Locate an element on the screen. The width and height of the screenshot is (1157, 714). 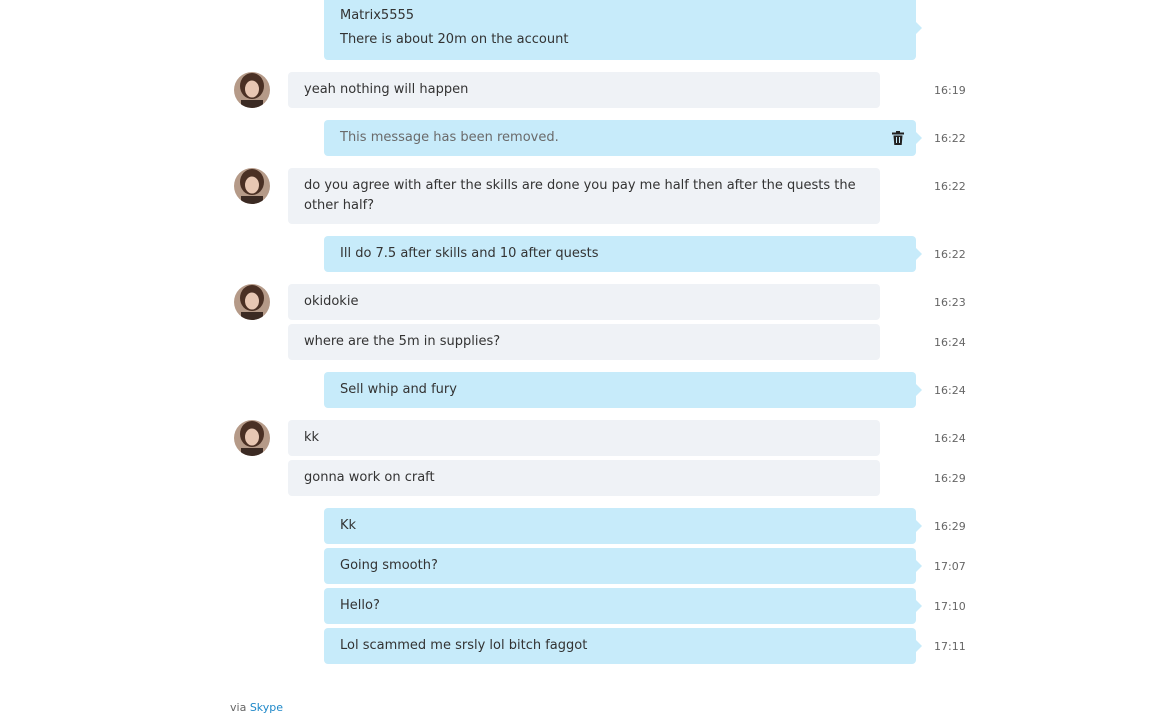
message-text: Kk is located at coordinates (348, 525).